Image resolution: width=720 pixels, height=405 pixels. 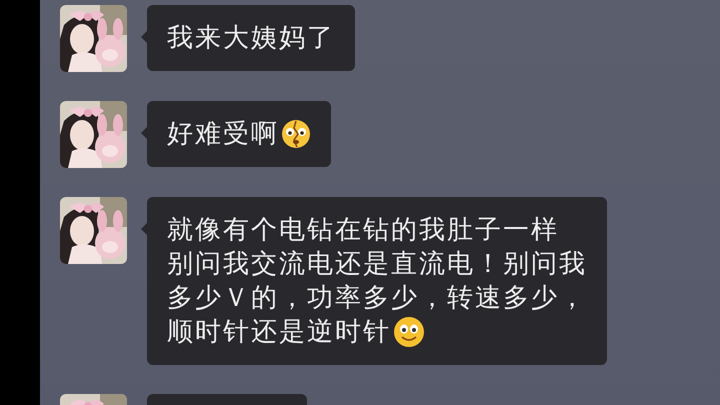 What do you see at coordinates (251, 38) in the screenshot?
I see `message-text: 我来大姨妈了` at bounding box center [251, 38].